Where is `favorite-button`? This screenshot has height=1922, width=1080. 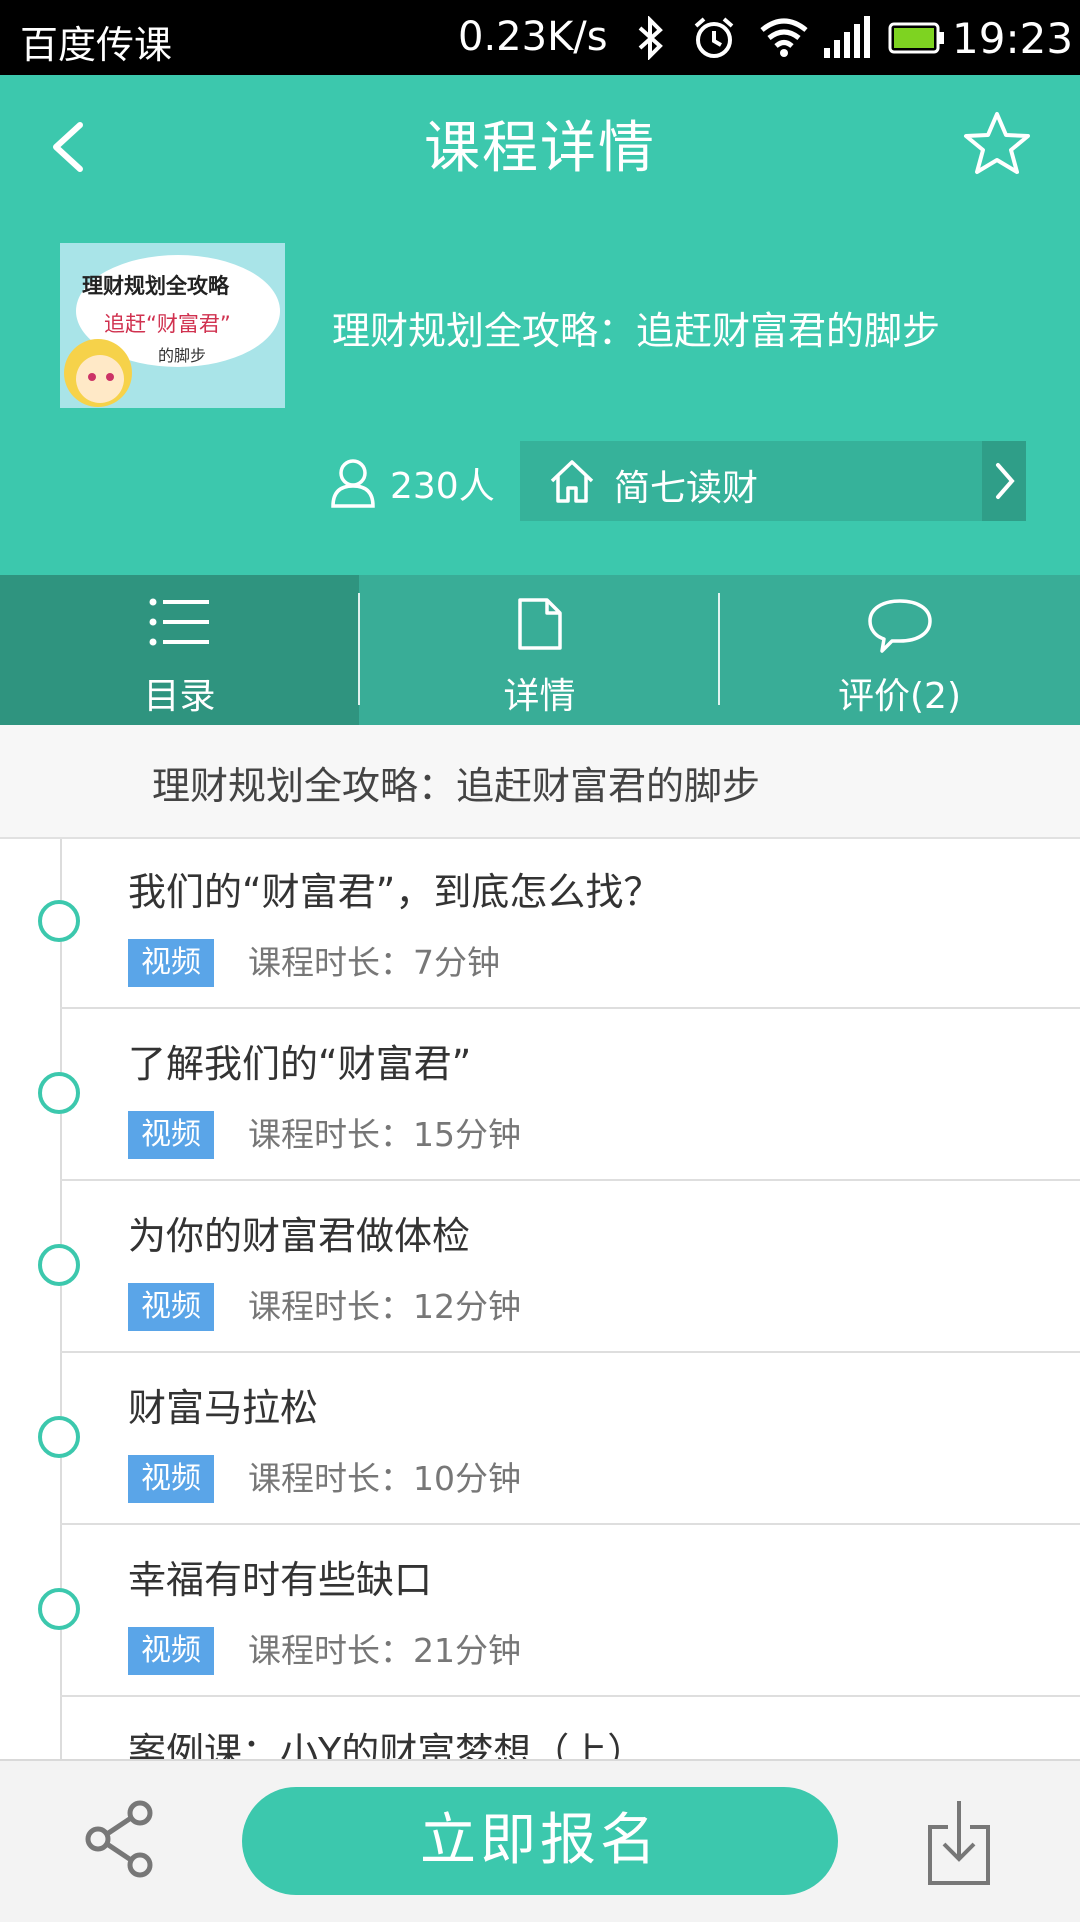
favorite-button is located at coordinates (997, 144).